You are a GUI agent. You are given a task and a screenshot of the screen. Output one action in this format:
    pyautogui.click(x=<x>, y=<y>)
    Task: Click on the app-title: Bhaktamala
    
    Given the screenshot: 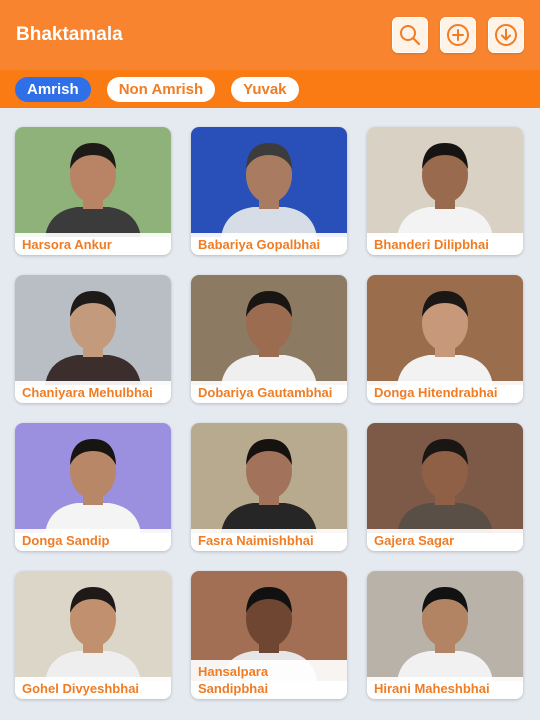 What is the action you would take?
    pyautogui.click(x=69, y=34)
    